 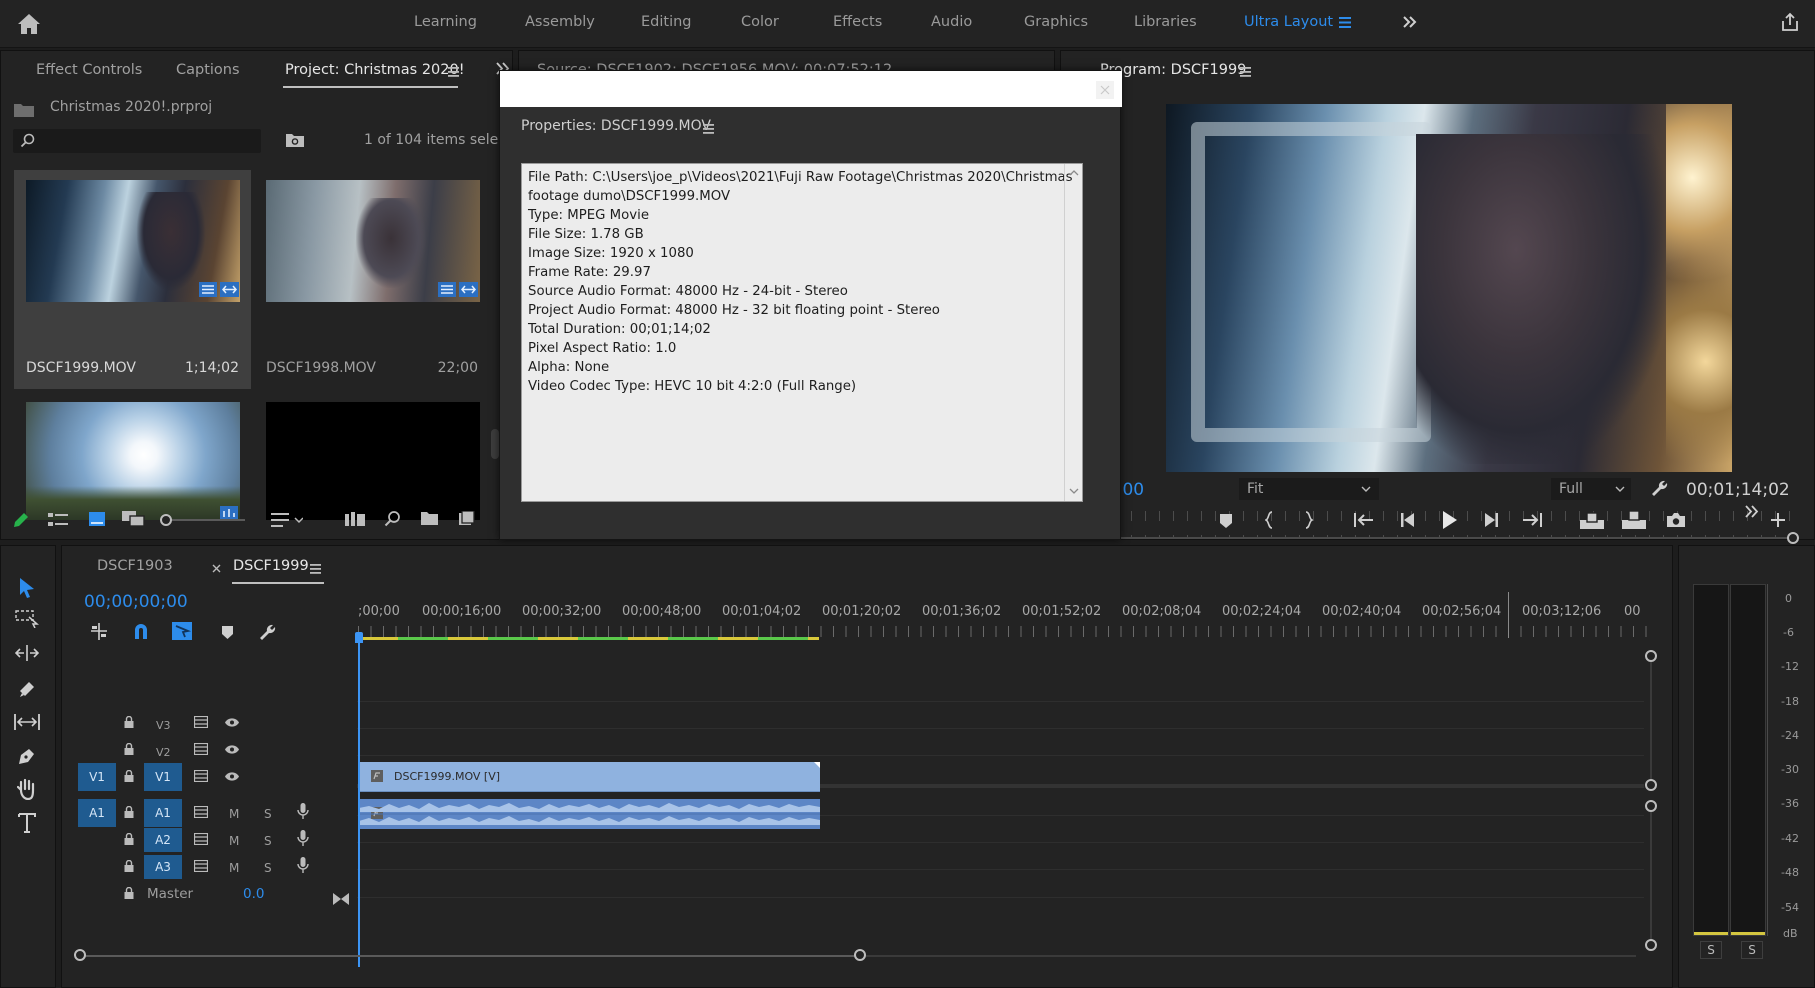 What do you see at coordinates (163, 813) in the screenshot?
I see `track-target-a1: A1` at bounding box center [163, 813].